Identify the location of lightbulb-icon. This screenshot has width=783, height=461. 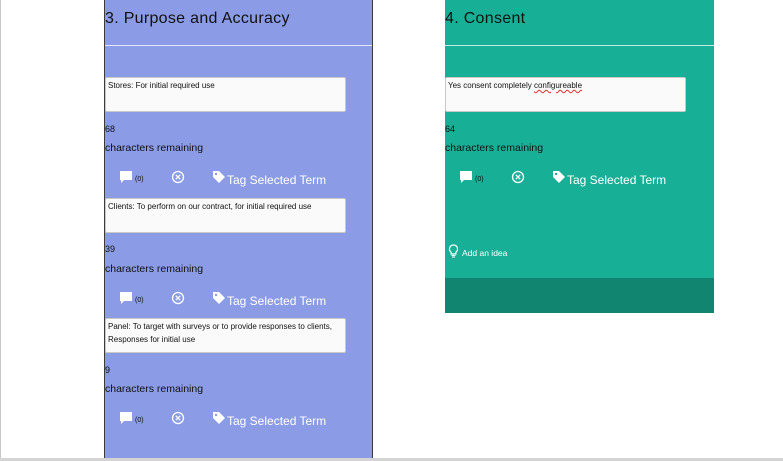
(453, 251).